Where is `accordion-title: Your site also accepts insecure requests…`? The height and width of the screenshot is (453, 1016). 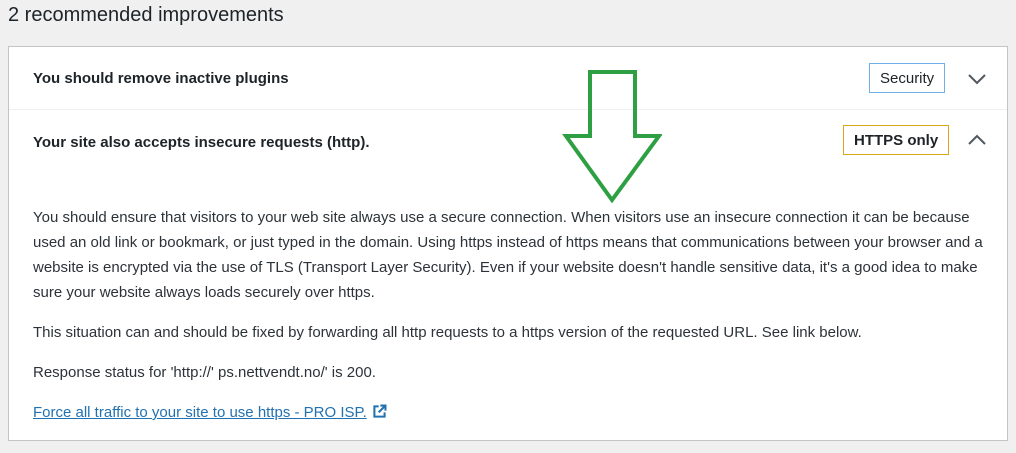 accordion-title: Your site also accepts insecure requests… is located at coordinates (201, 142).